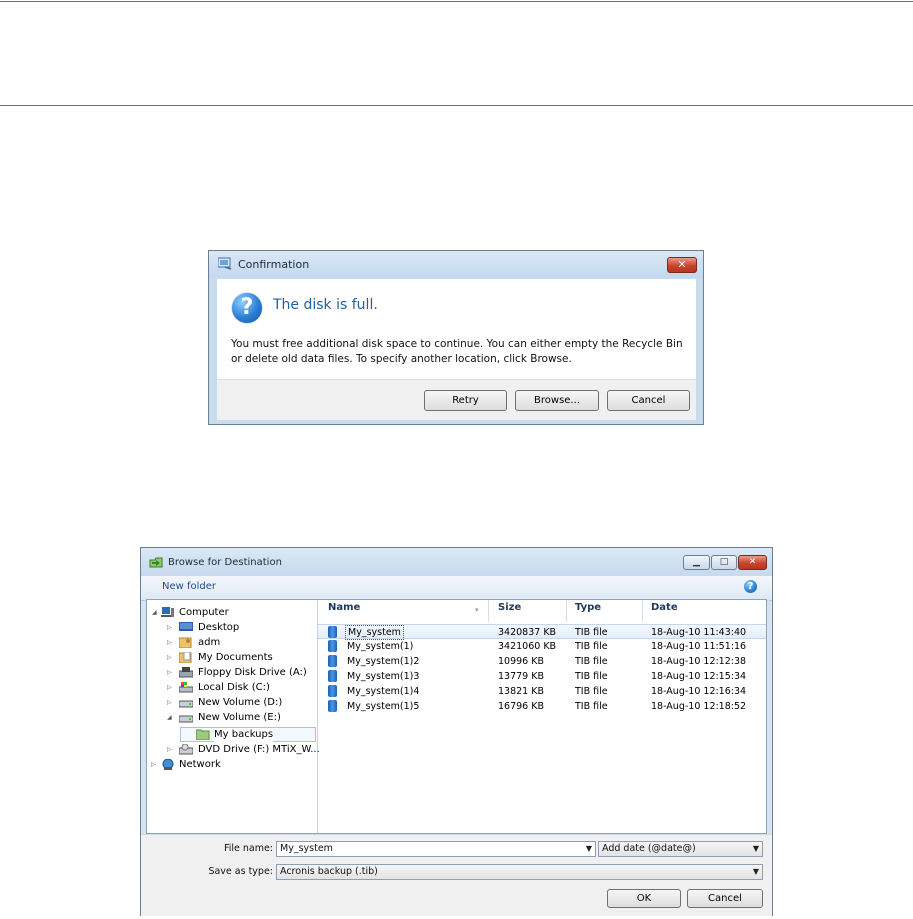  What do you see at coordinates (521, 661) in the screenshot?
I see `file-size: 10996 KB` at bounding box center [521, 661].